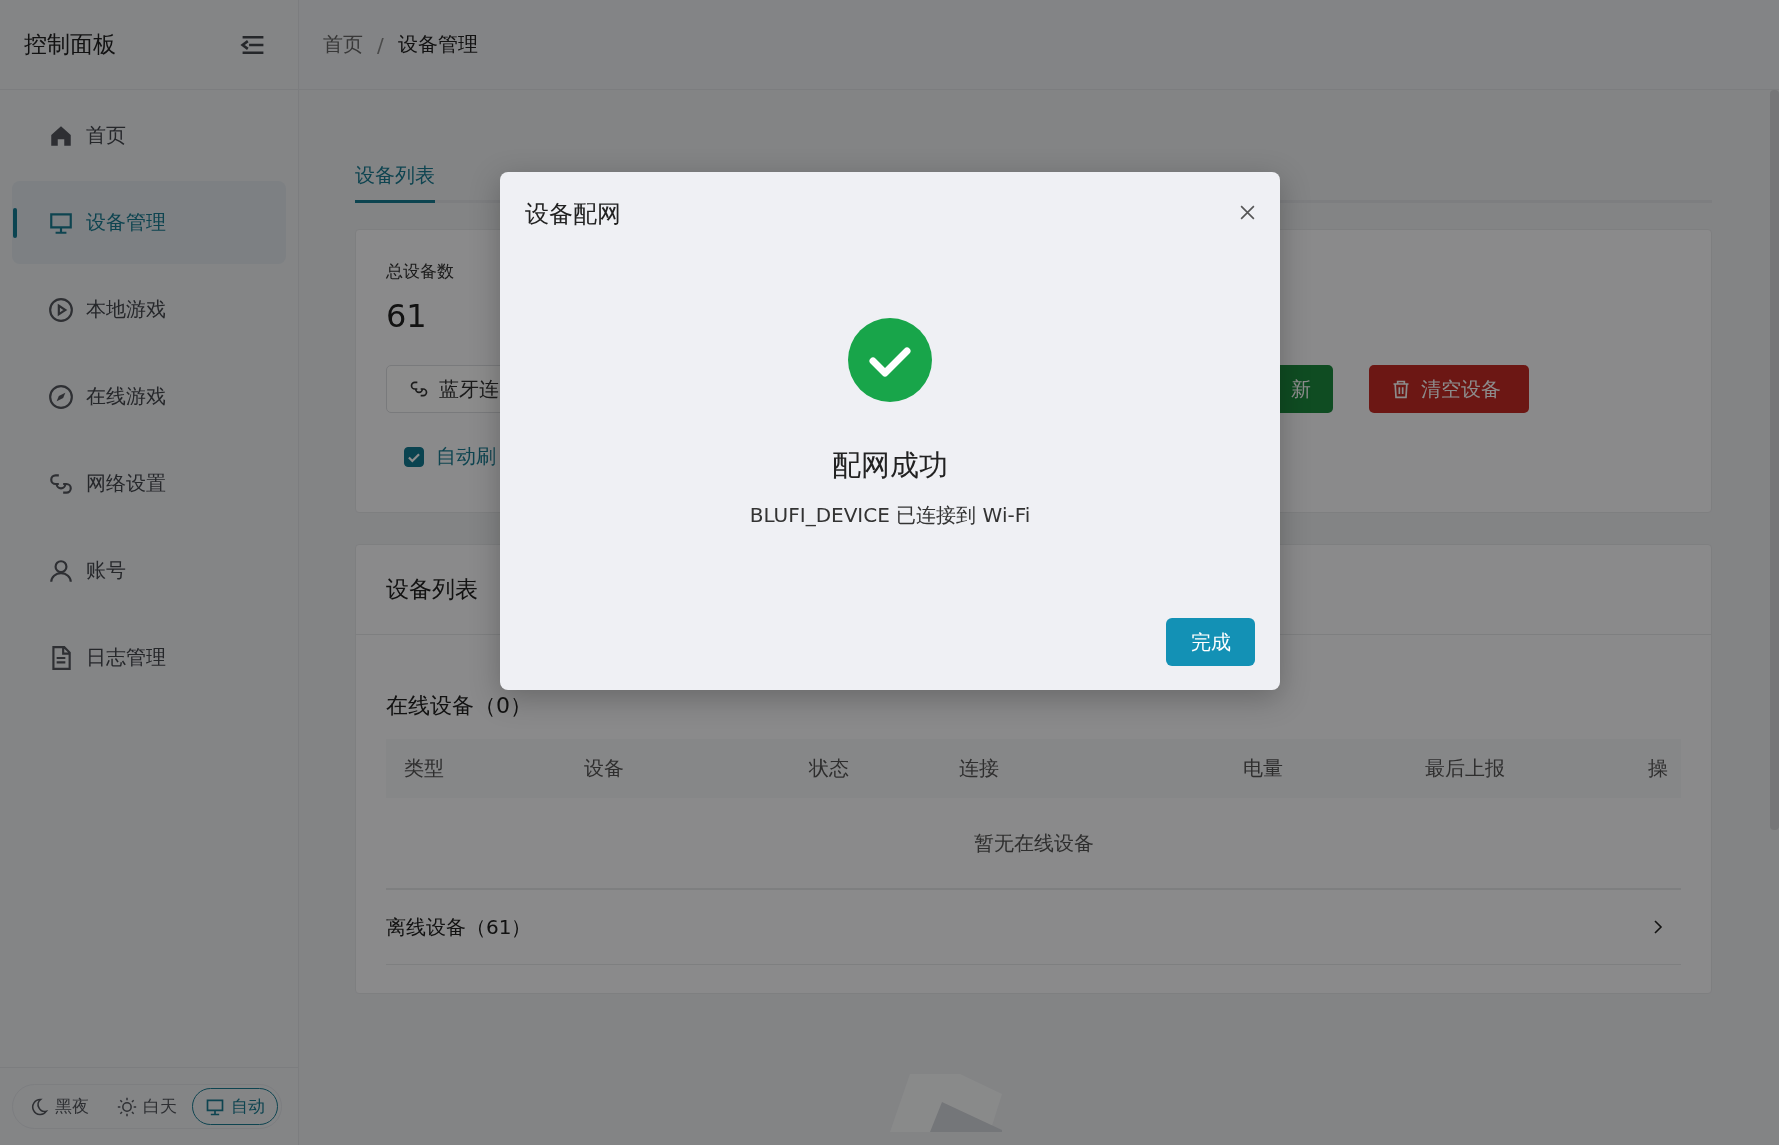 This screenshot has width=1779, height=1145. What do you see at coordinates (420, 271) in the screenshot?
I see `stat-label: 总设备数` at bounding box center [420, 271].